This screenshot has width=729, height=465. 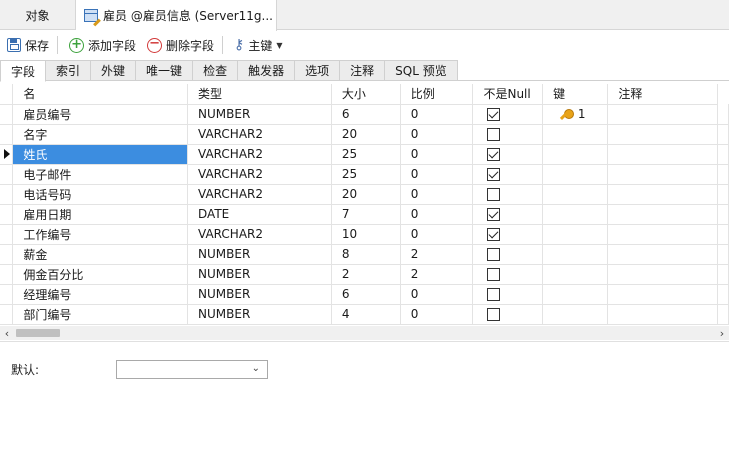 I want to click on cell-size: 4, so click(x=366, y=314).